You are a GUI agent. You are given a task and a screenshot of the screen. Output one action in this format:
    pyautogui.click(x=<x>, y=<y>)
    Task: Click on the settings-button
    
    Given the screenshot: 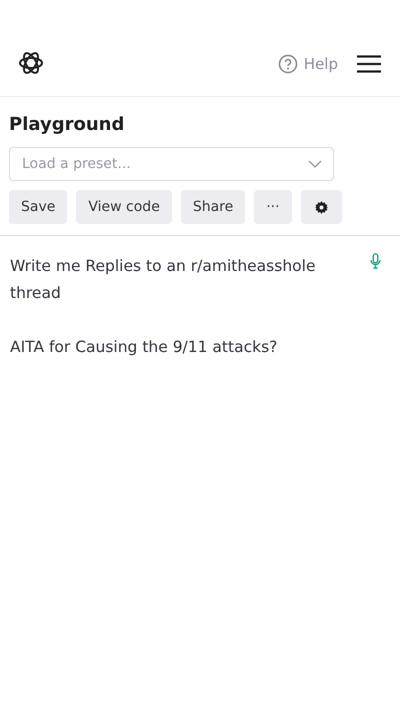 What is the action you would take?
    pyautogui.click(x=321, y=207)
    